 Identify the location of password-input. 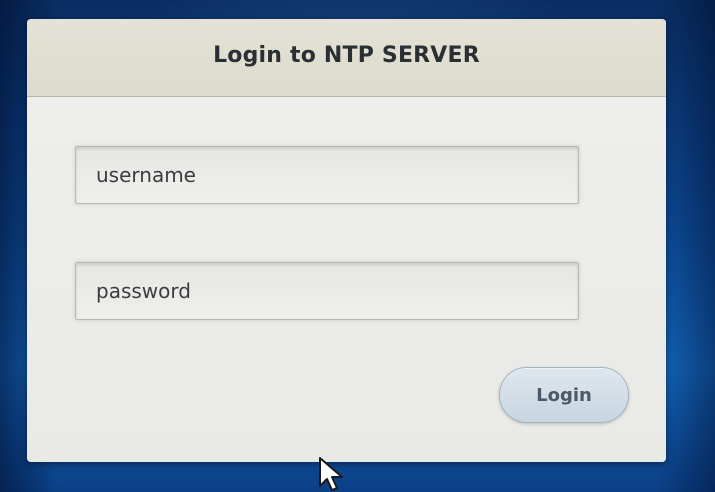
(327, 291).